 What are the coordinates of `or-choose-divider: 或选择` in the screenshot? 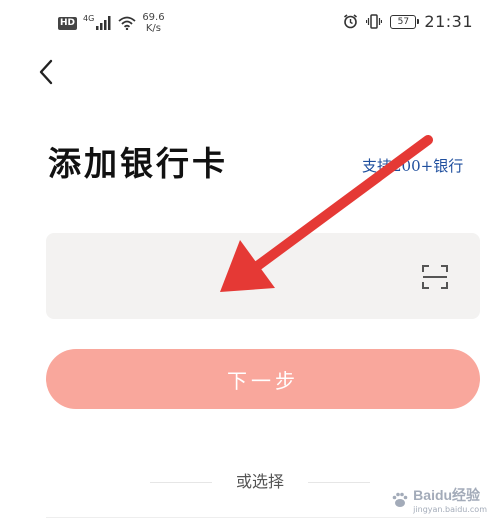 It's located at (260, 482).